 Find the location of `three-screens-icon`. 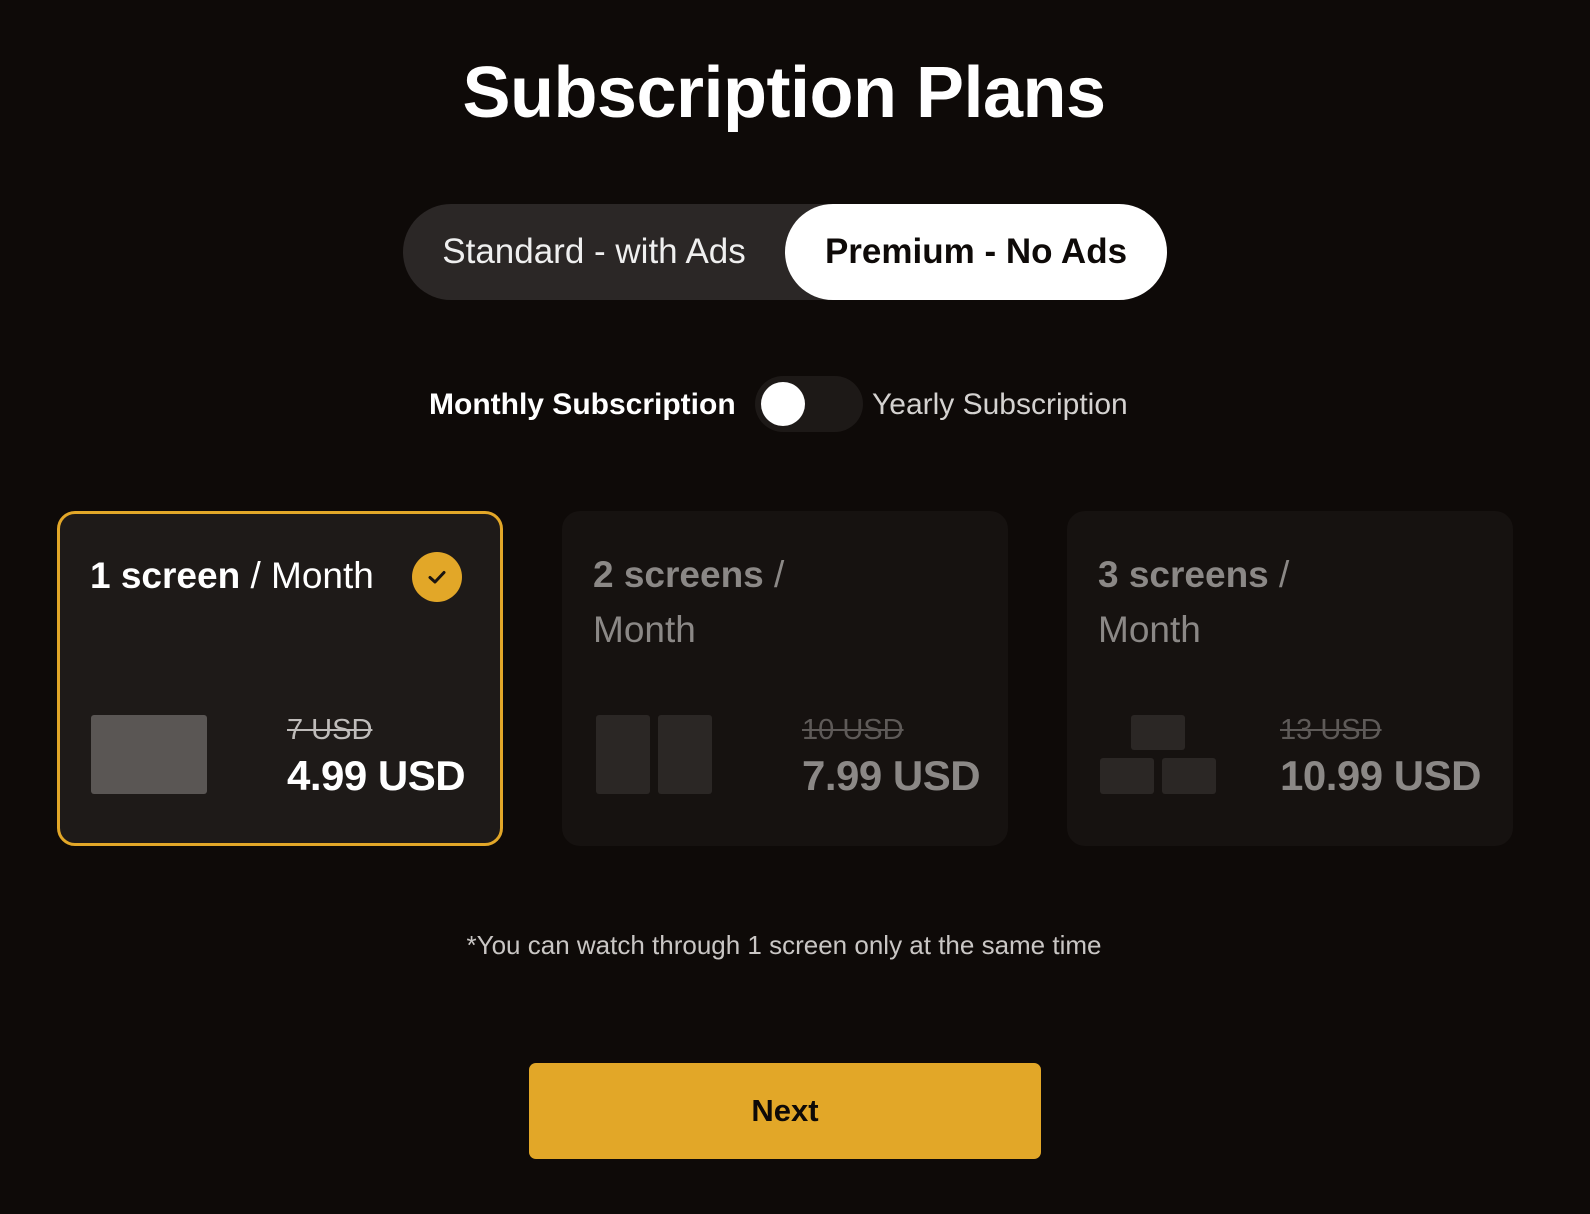

three-screens-icon is located at coordinates (1158, 754).